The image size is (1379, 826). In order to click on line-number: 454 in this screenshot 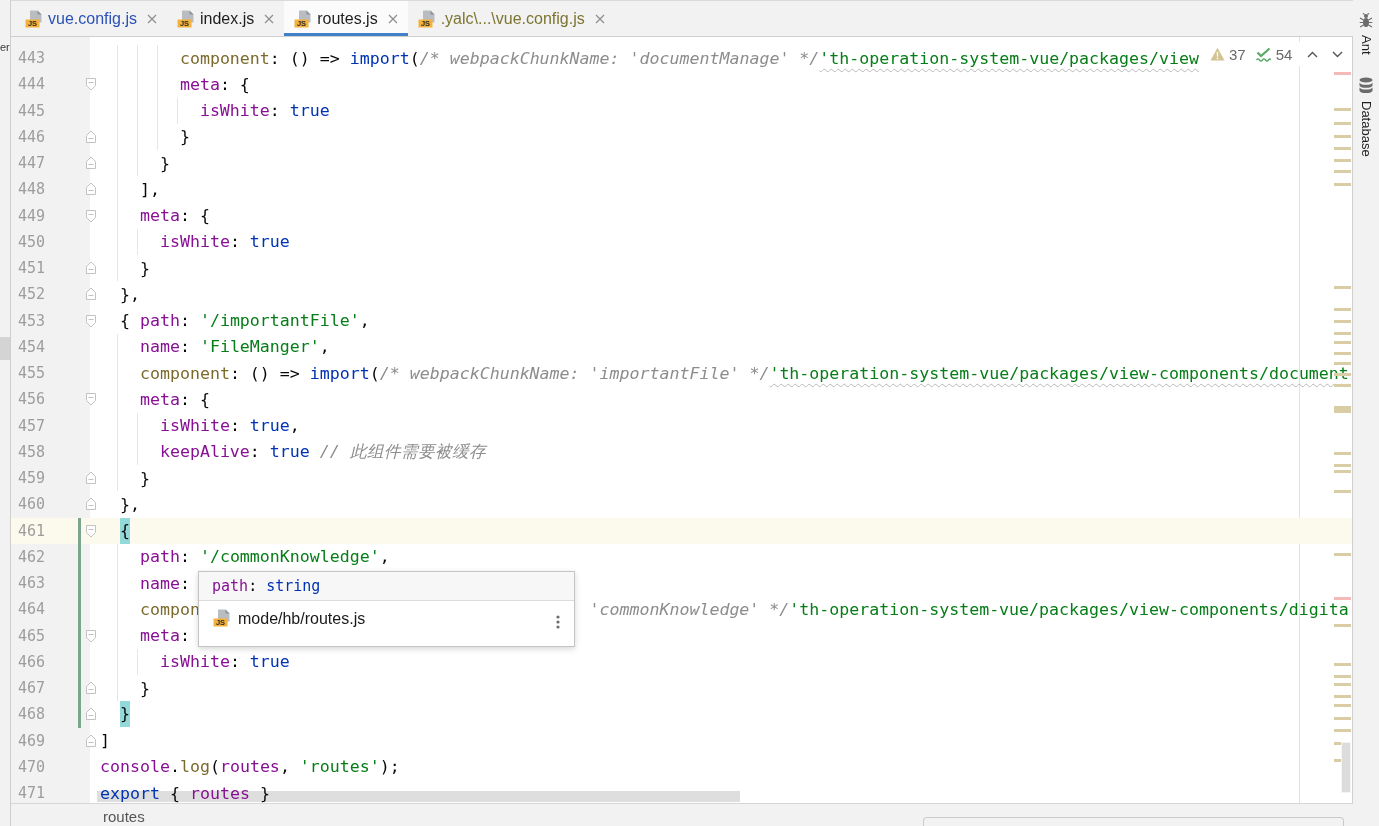, I will do `click(32, 346)`.